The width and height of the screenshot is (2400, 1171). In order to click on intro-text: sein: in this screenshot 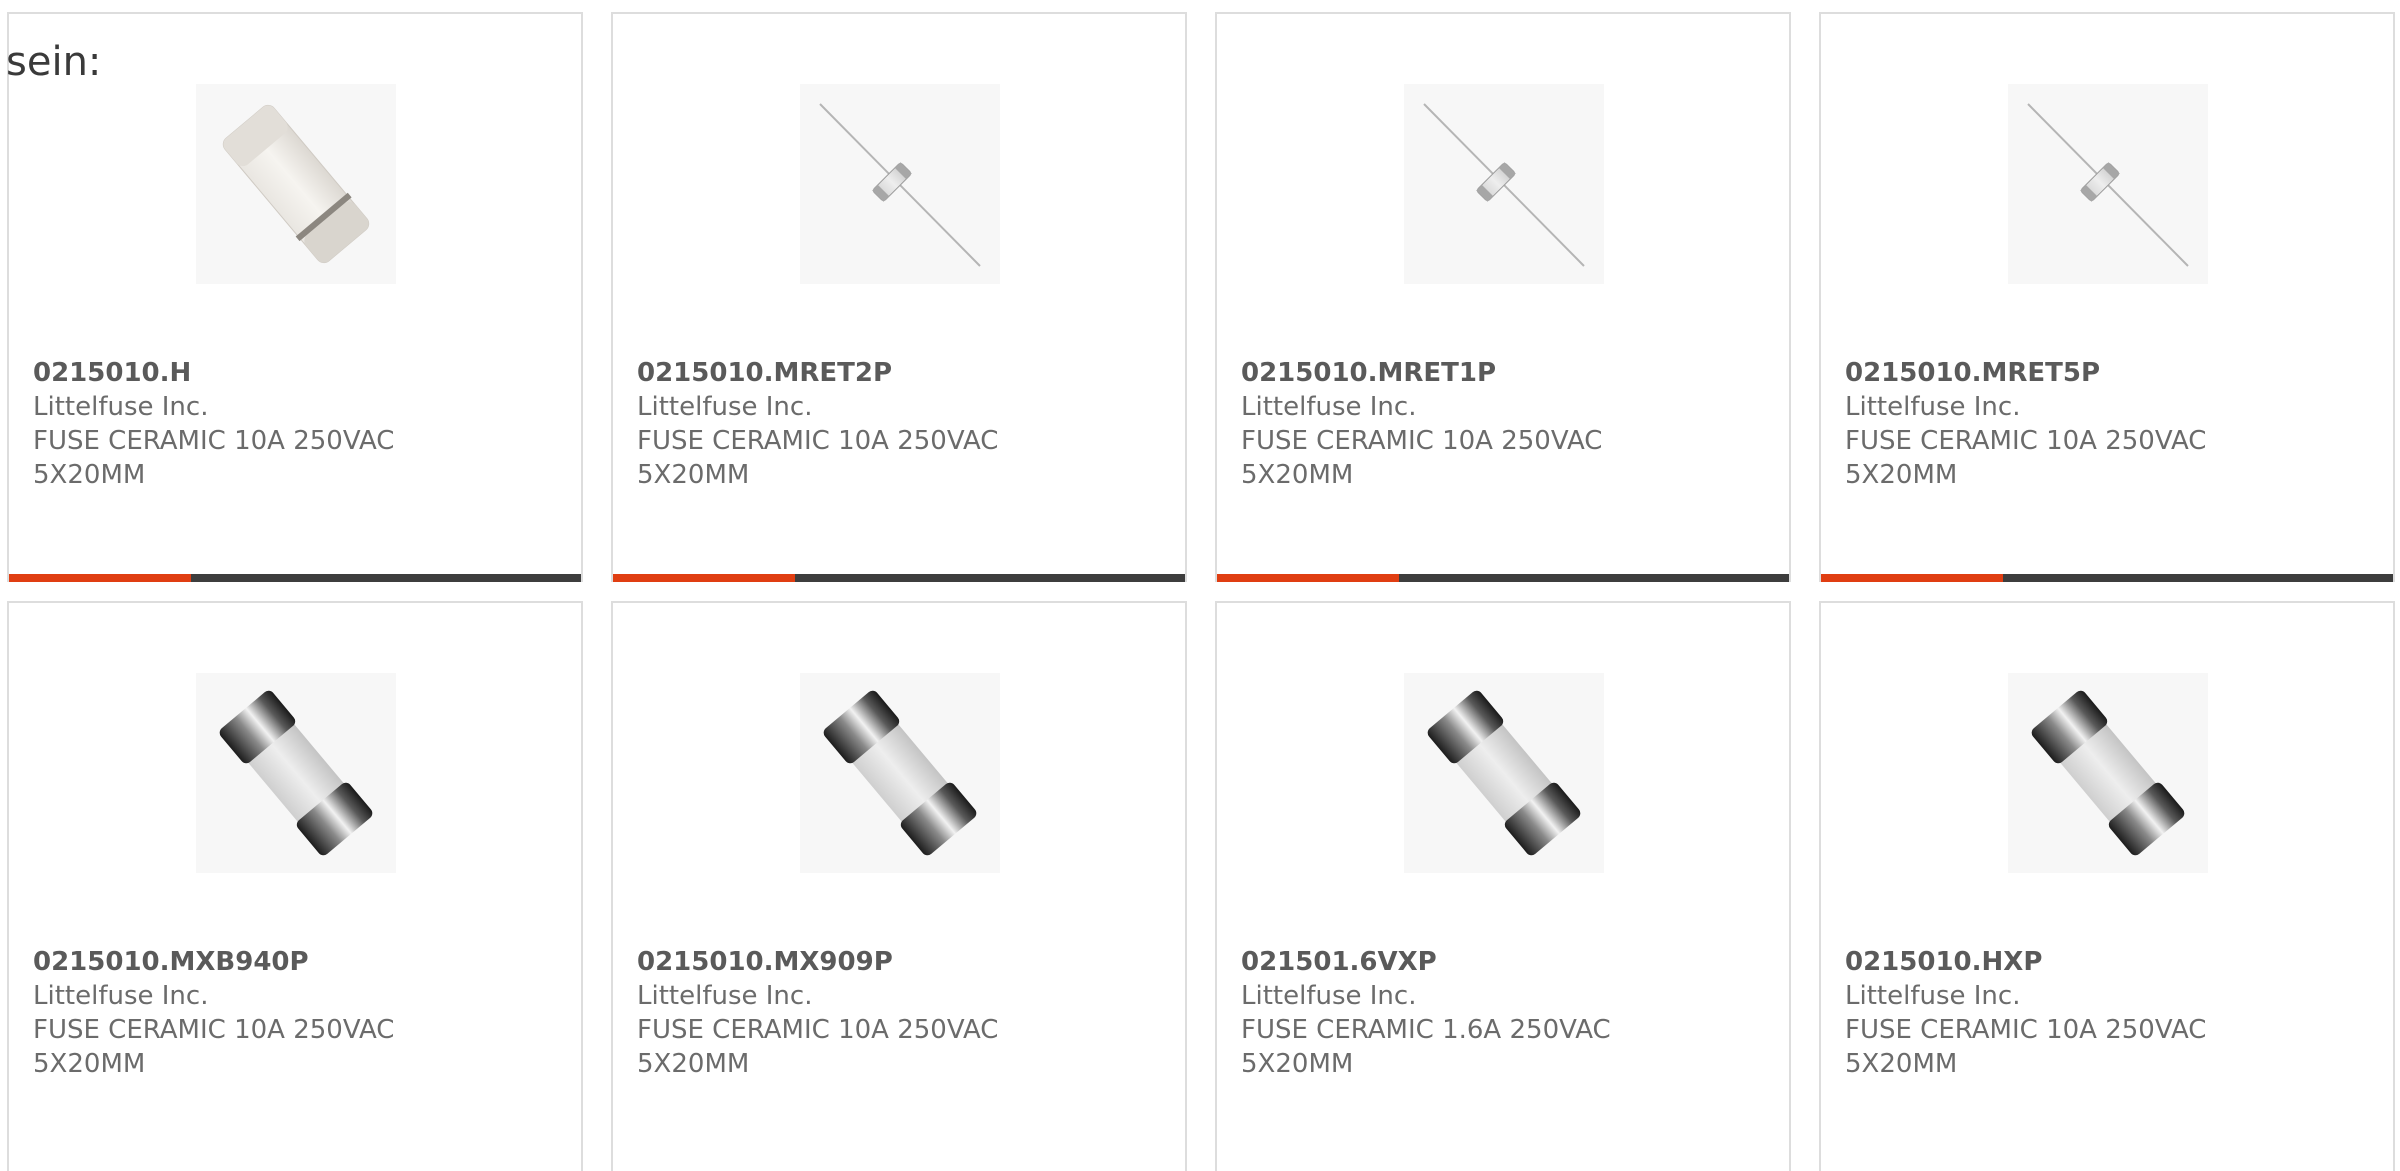, I will do `click(54, 62)`.